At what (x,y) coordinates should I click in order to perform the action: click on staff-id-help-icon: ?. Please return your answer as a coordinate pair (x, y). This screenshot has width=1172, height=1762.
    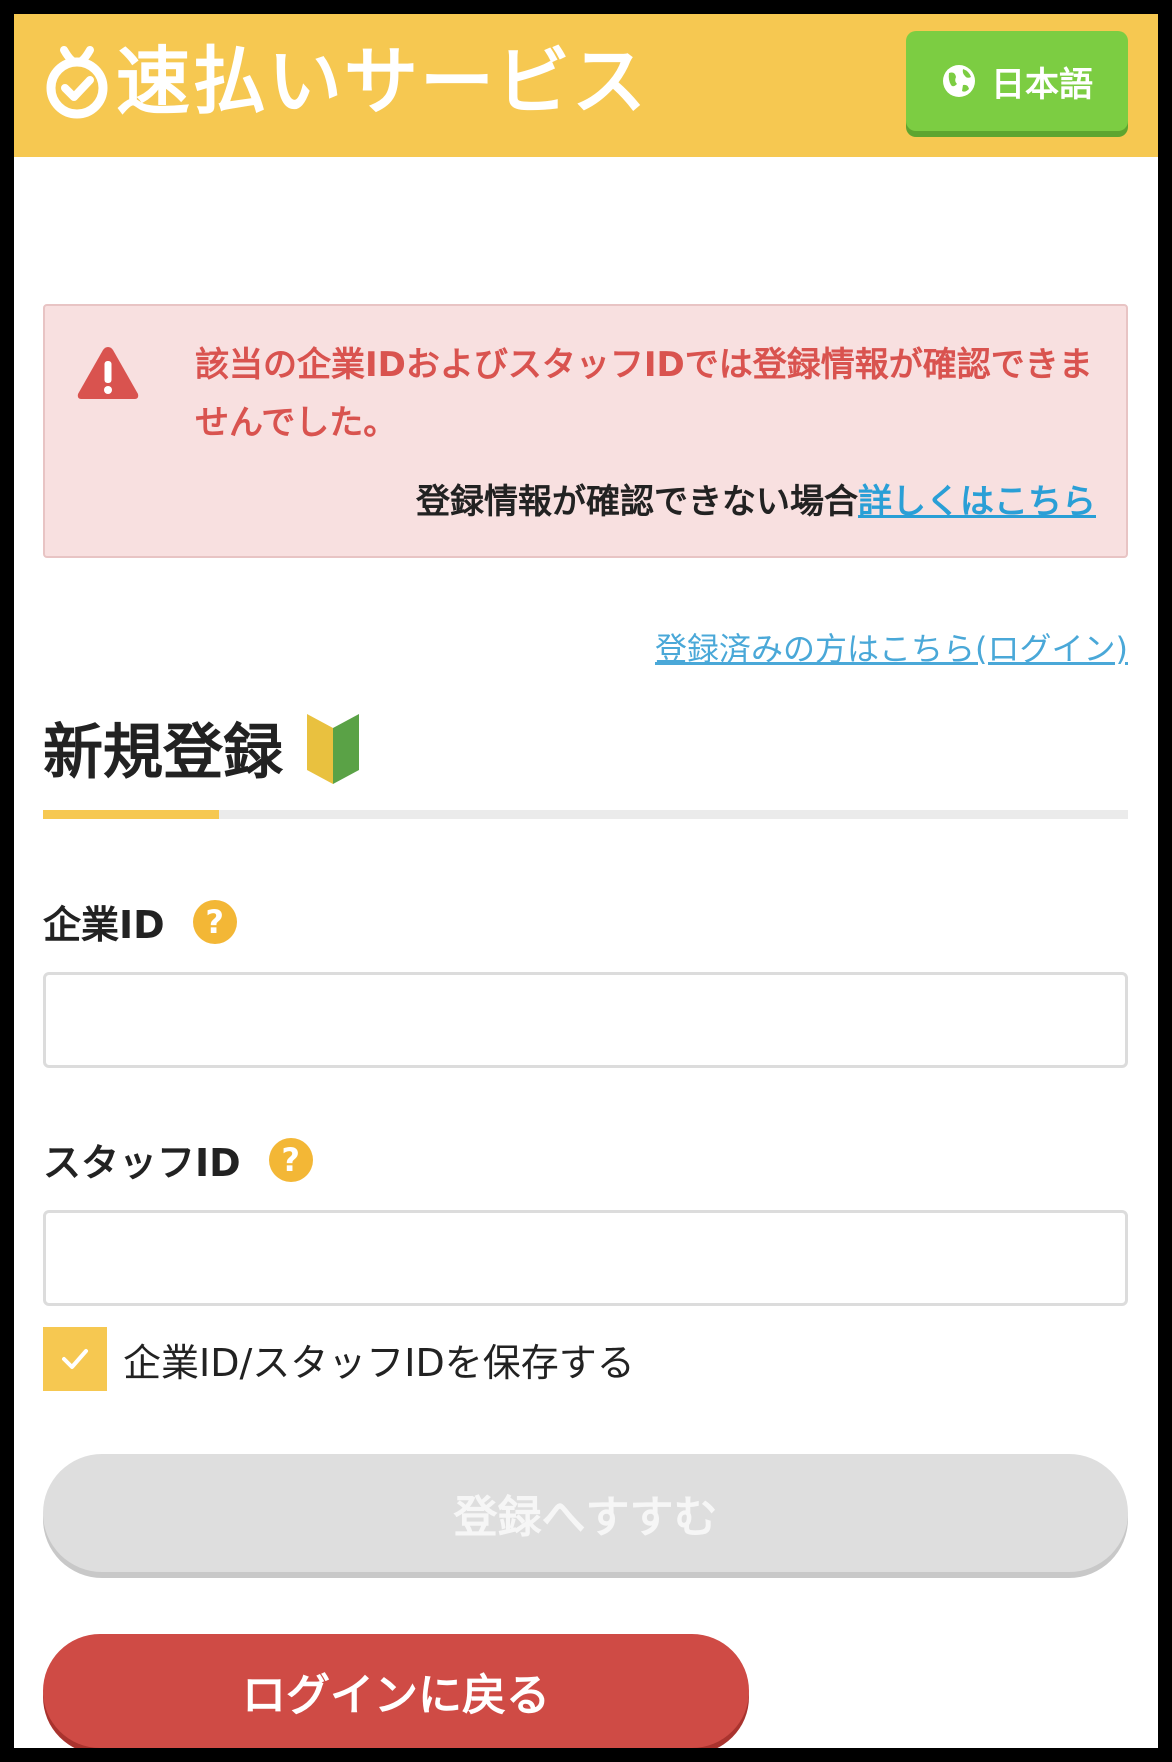
    Looking at the image, I should click on (290, 1159).